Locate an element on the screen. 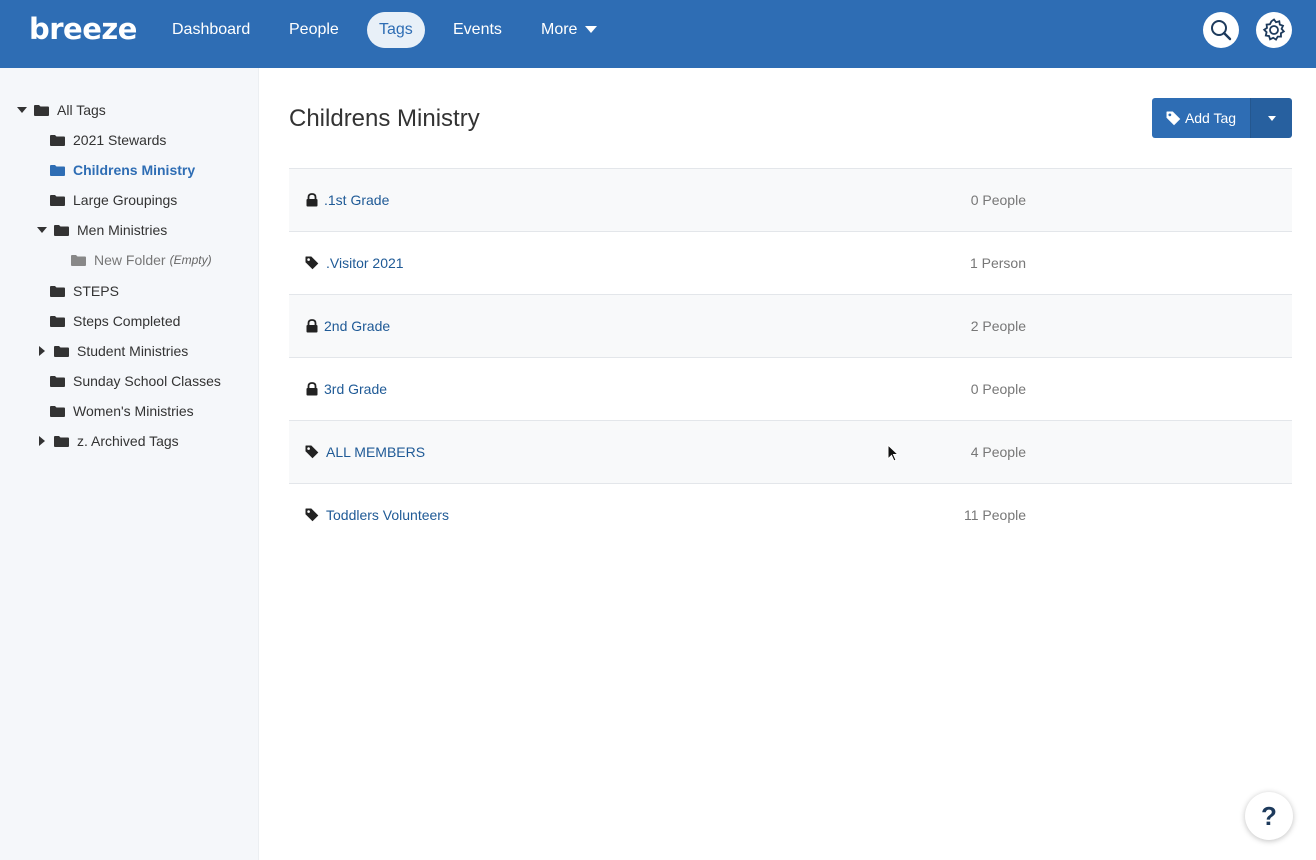  tag-name-link: Toddlers Volunteers is located at coordinates (387, 515).